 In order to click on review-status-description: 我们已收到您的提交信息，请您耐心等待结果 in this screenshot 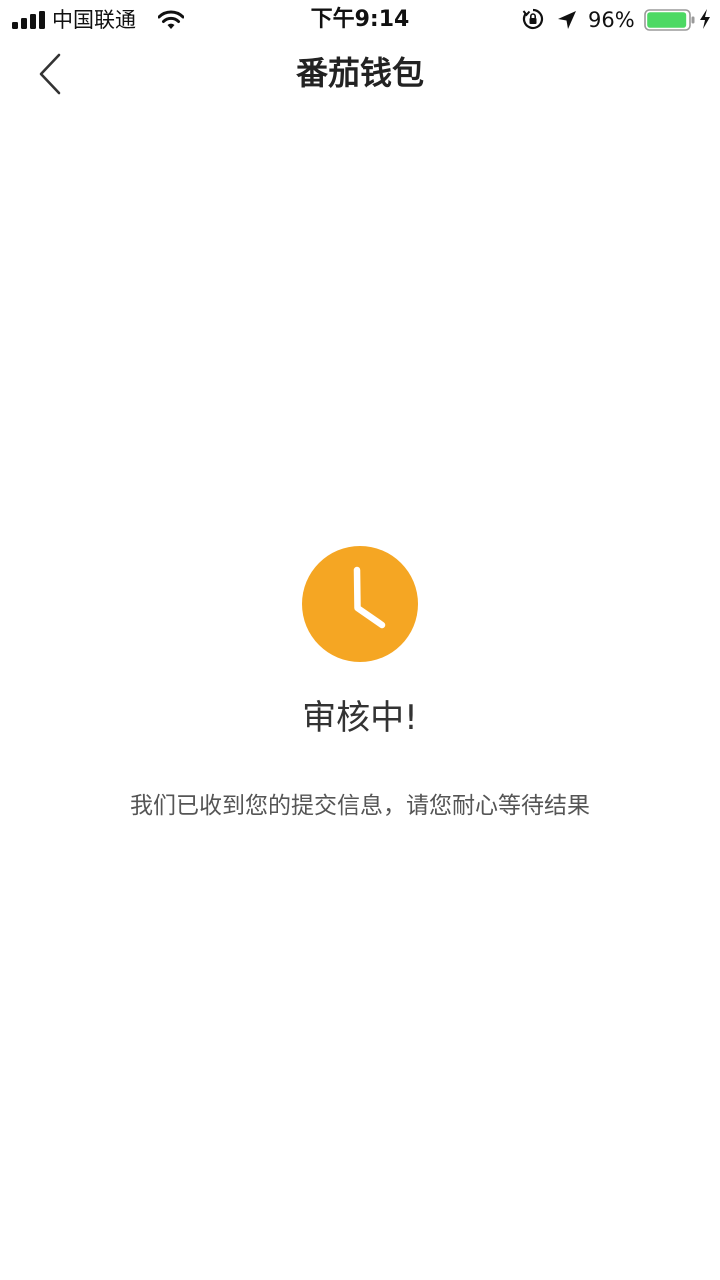, I will do `click(360, 806)`.